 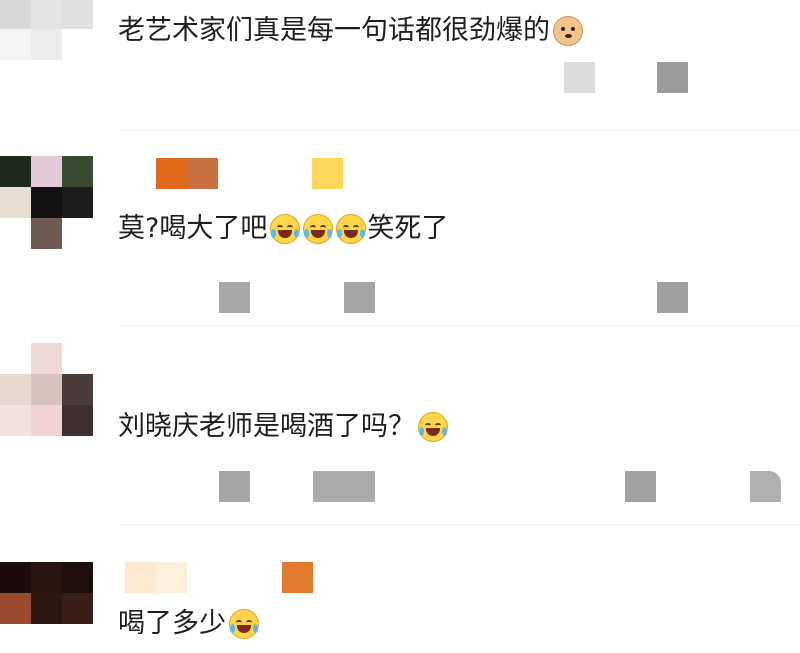 What do you see at coordinates (408, 228) in the screenshot?
I see `comment-text-after: 笑死了` at bounding box center [408, 228].